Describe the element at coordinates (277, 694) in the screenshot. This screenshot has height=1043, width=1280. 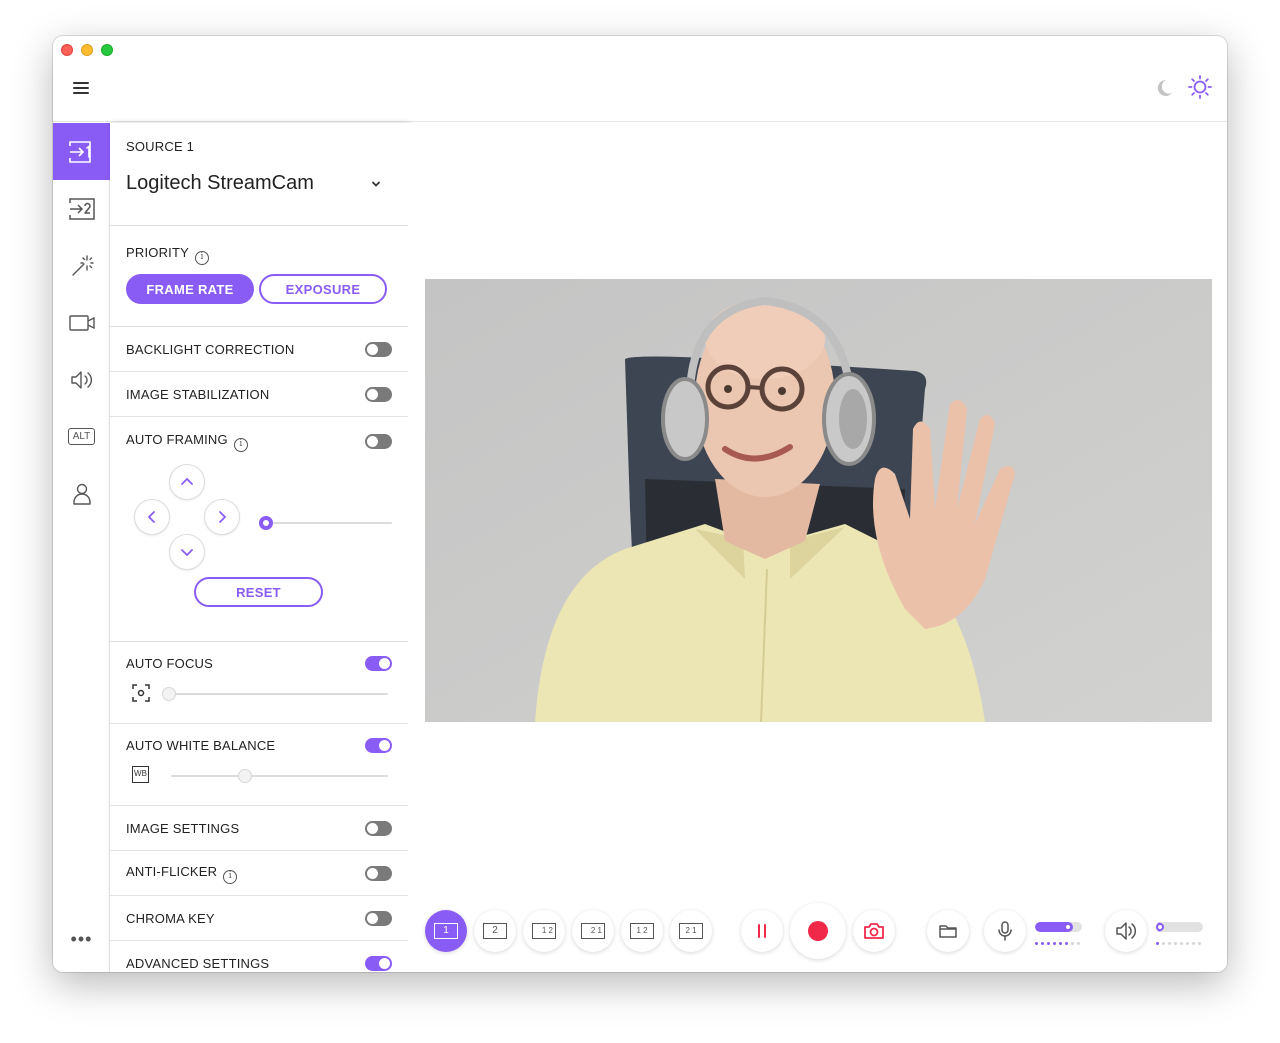
I see `focus-slider-track` at that location.